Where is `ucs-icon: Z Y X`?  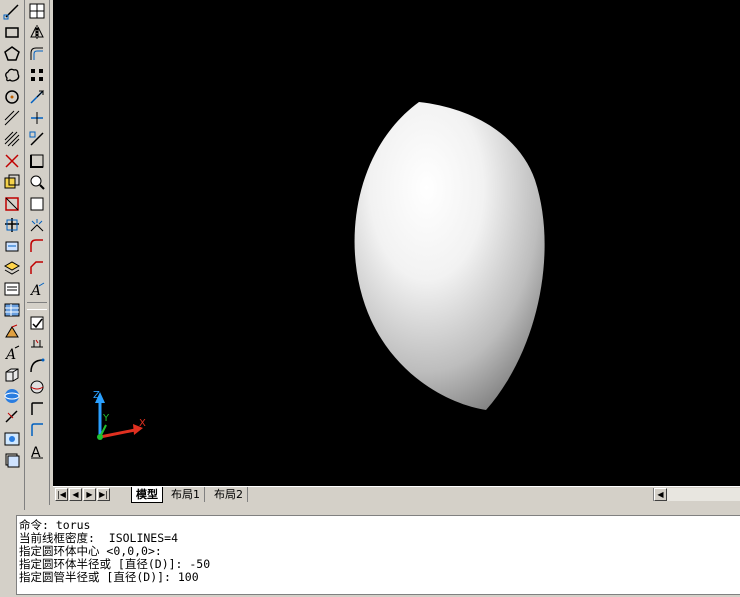
ucs-icon: Z Y X is located at coordinates (119, 415).